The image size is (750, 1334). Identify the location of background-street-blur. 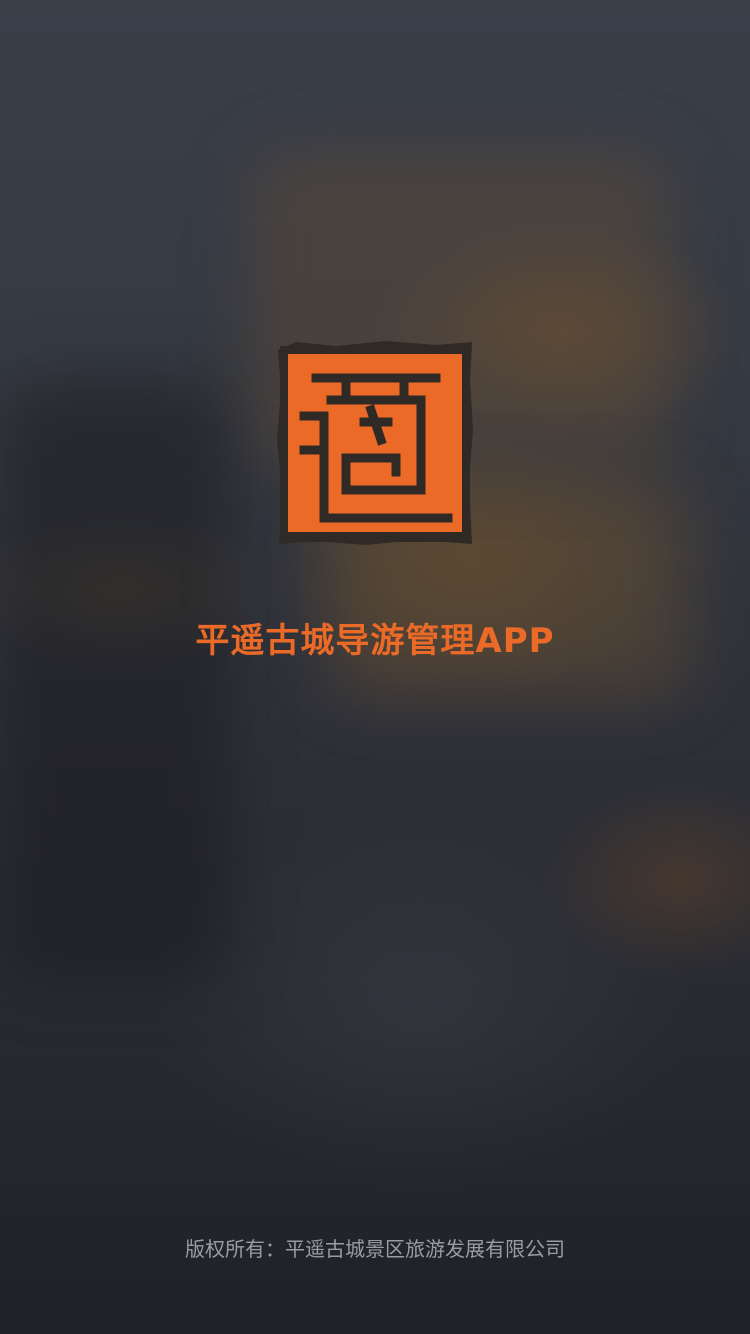
(115, 680).